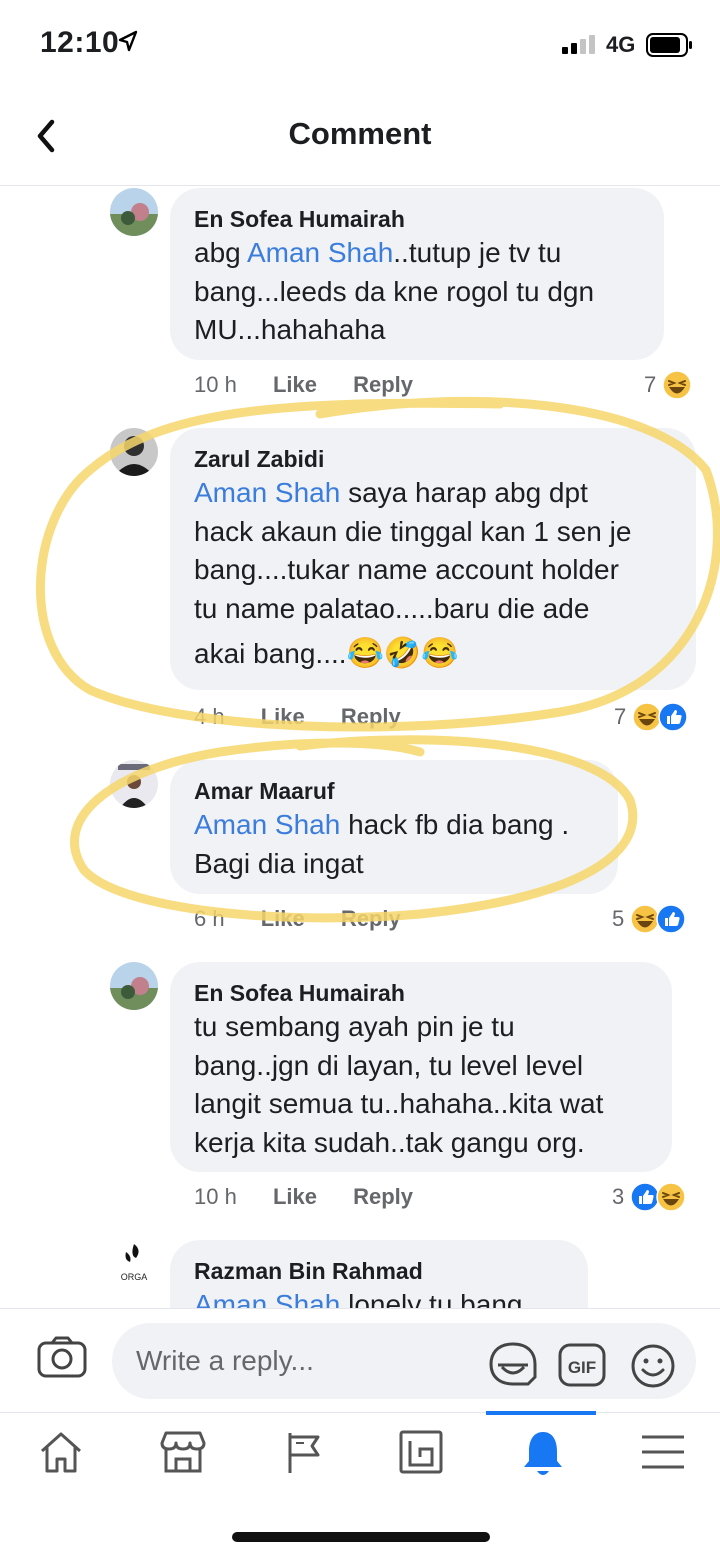 This screenshot has height=1559, width=720. What do you see at coordinates (618, 918) in the screenshot?
I see `reaction-count: 5` at bounding box center [618, 918].